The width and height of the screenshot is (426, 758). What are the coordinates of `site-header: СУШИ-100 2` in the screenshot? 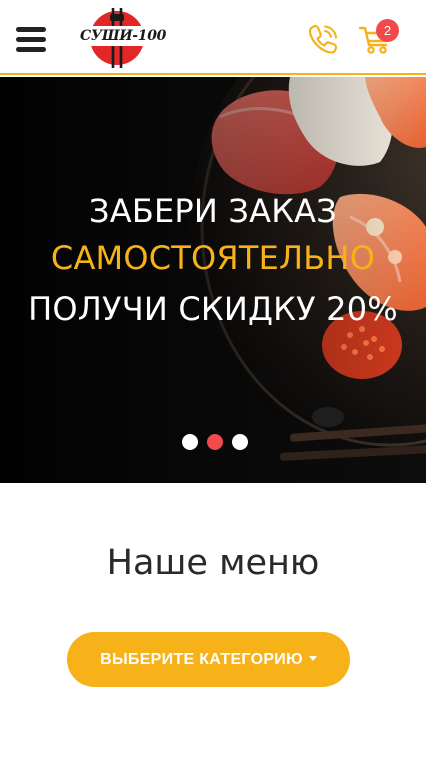 It's located at (213, 37).